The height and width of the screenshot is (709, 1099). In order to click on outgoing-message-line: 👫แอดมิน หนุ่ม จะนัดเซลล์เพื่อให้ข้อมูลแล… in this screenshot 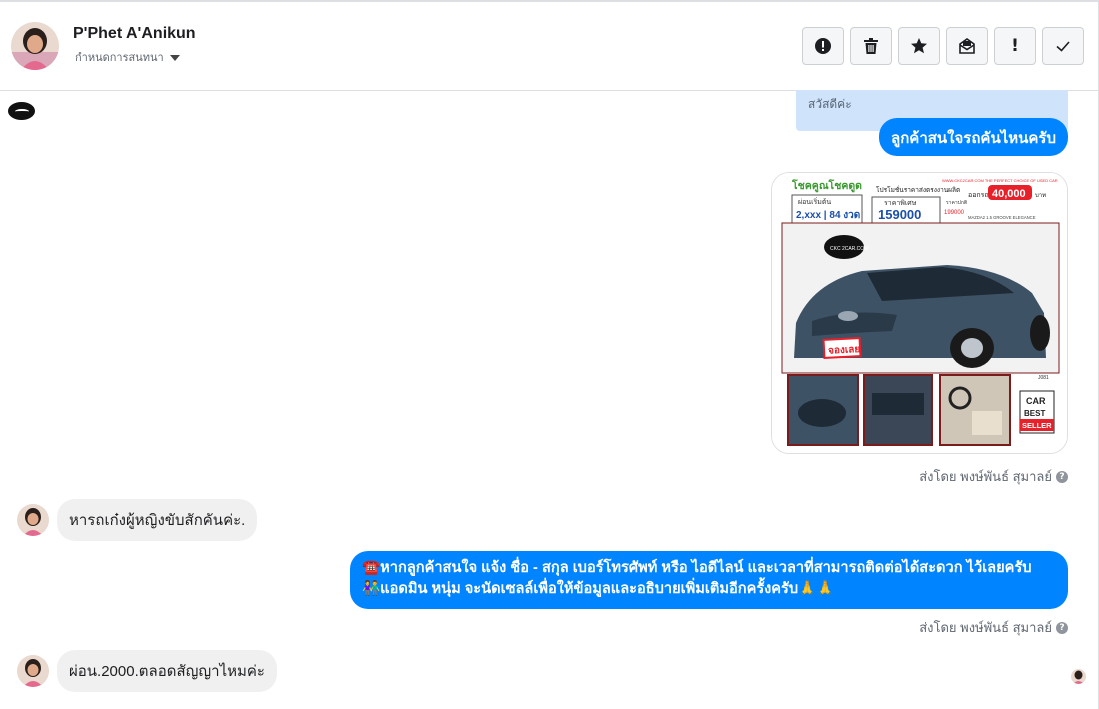, I will do `click(598, 589)`.